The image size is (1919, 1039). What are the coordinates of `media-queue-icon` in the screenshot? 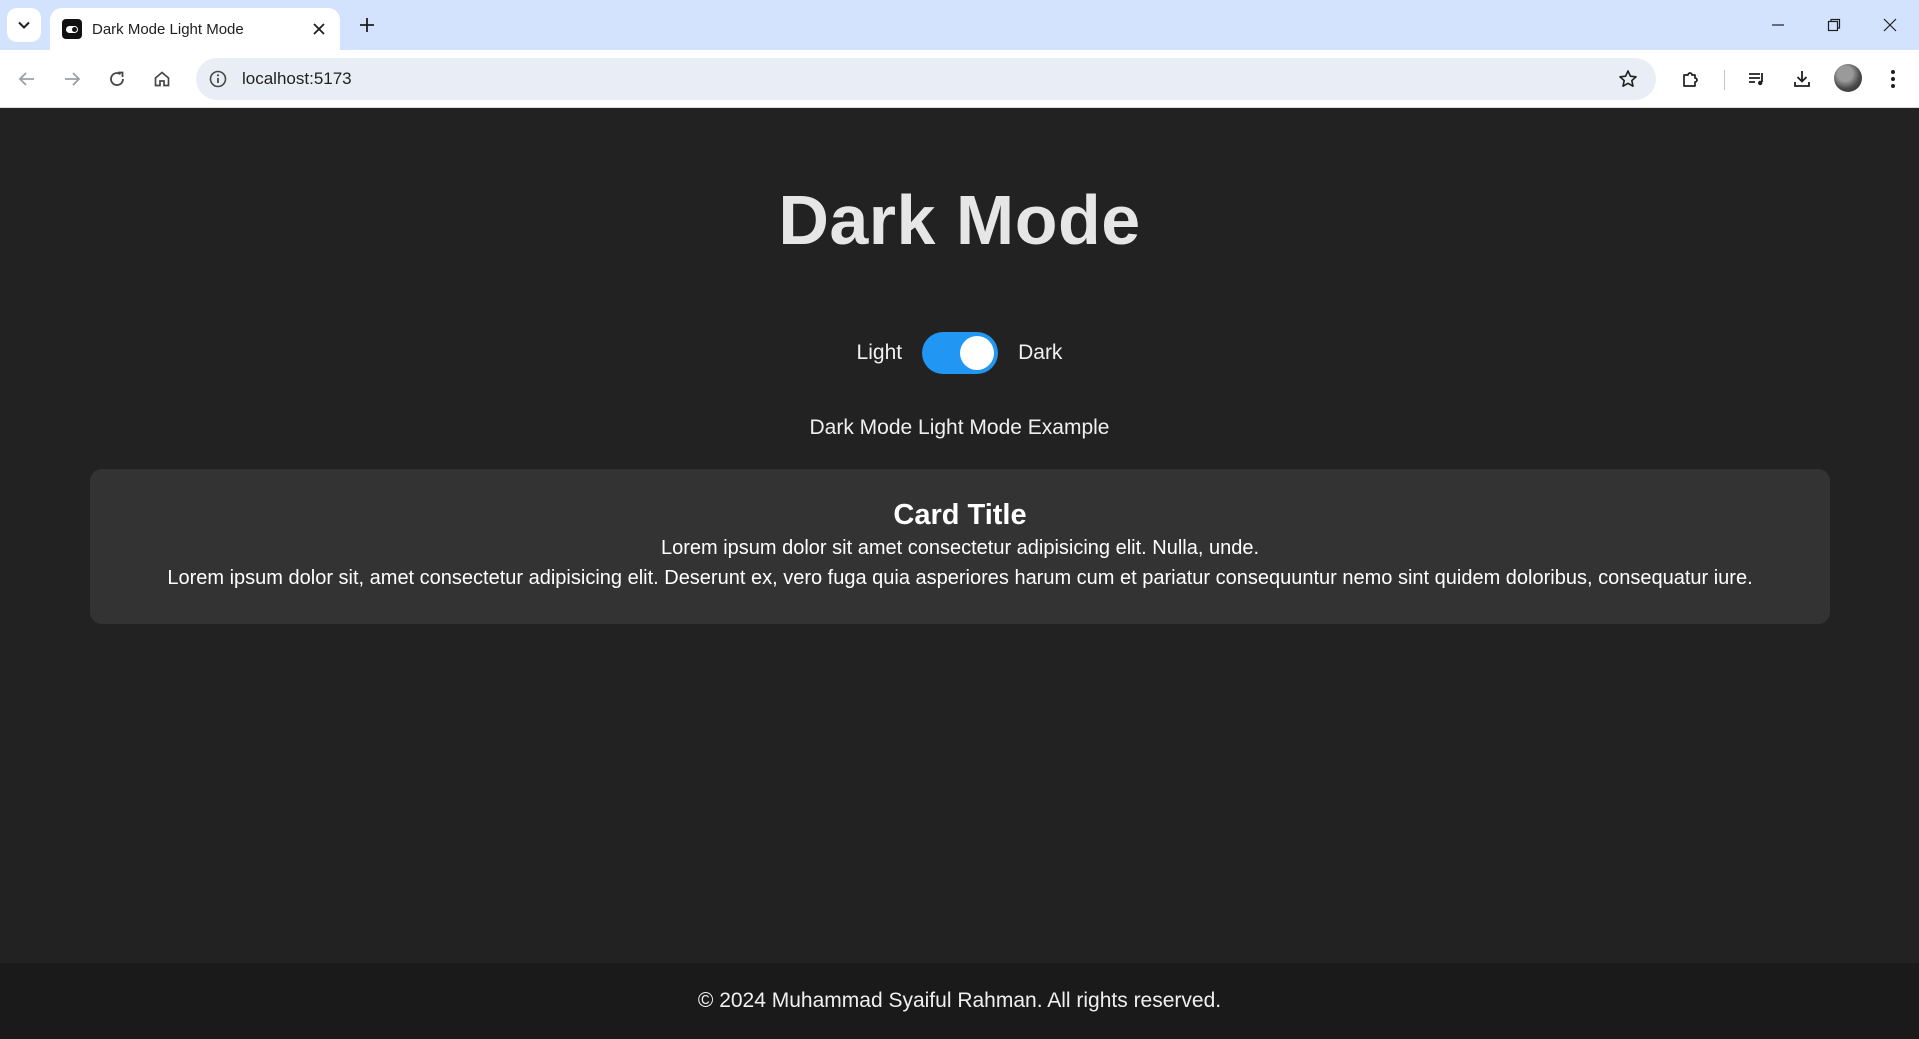 It's located at (1756, 79).